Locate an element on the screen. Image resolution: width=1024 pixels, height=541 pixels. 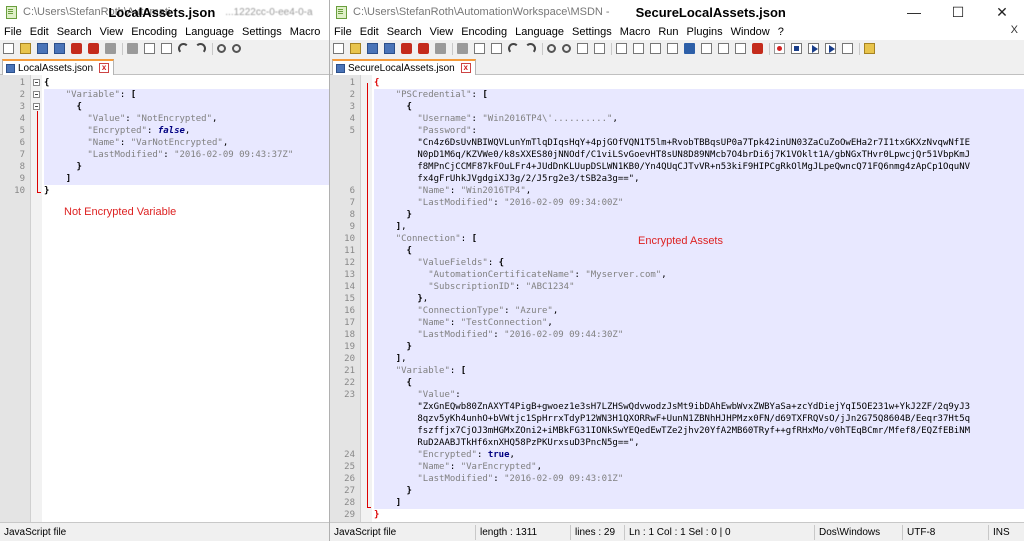
maximize-button: ☐ is located at coordinates (958, 12).